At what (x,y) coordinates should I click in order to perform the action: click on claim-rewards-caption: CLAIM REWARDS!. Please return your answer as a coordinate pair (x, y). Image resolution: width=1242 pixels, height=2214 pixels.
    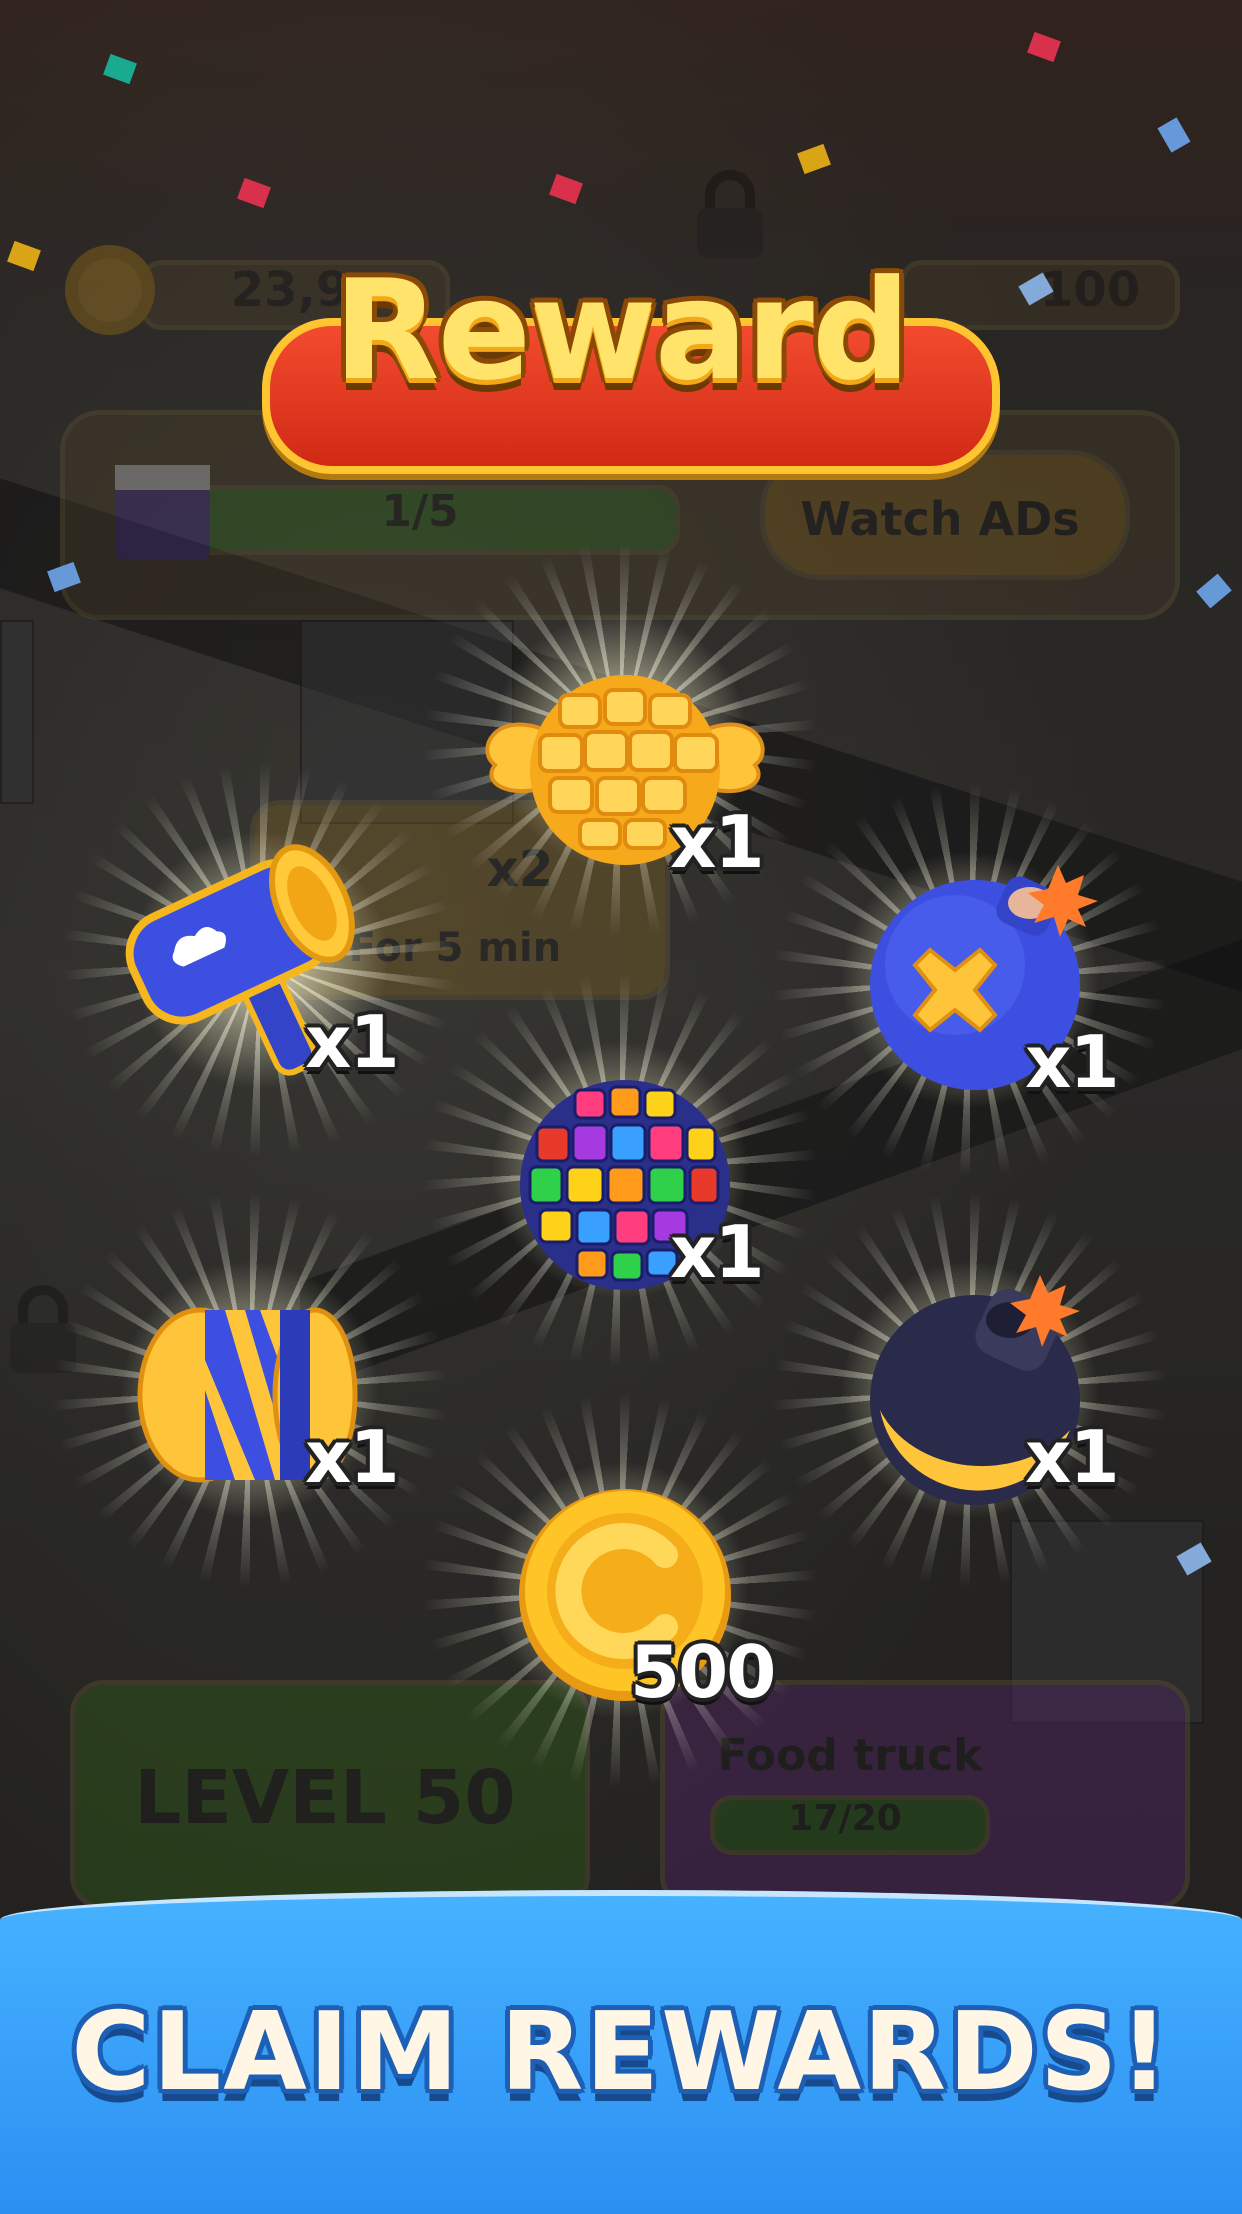
    Looking at the image, I should click on (621, 2052).